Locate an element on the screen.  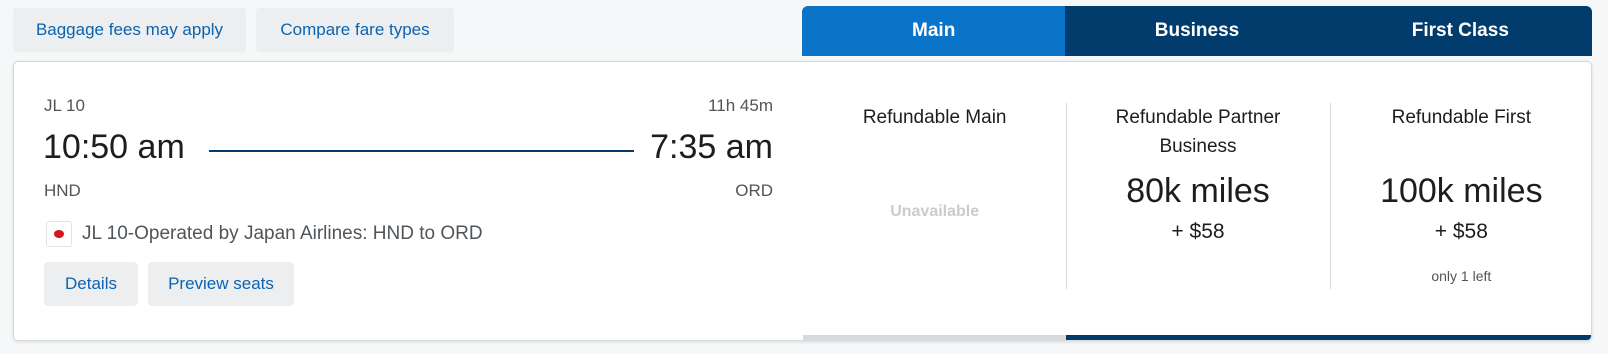
seats-left-note: only 1 left is located at coordinates (1461, 276).